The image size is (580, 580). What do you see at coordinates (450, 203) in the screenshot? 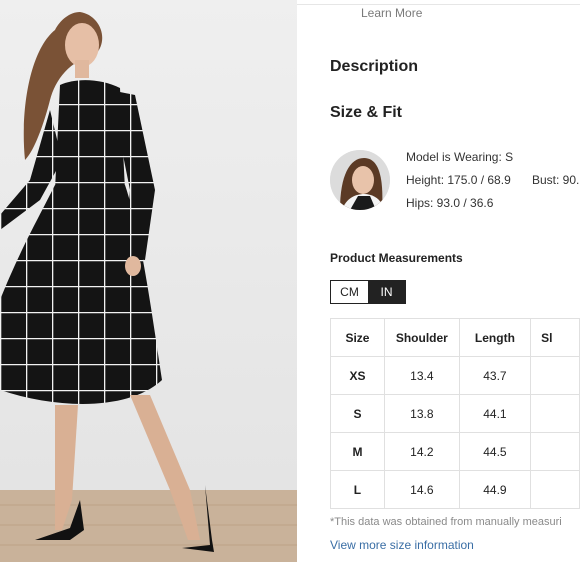
I see `model-hips: Hips: 93.0 / 36.6` at bounding box center [450, 203].